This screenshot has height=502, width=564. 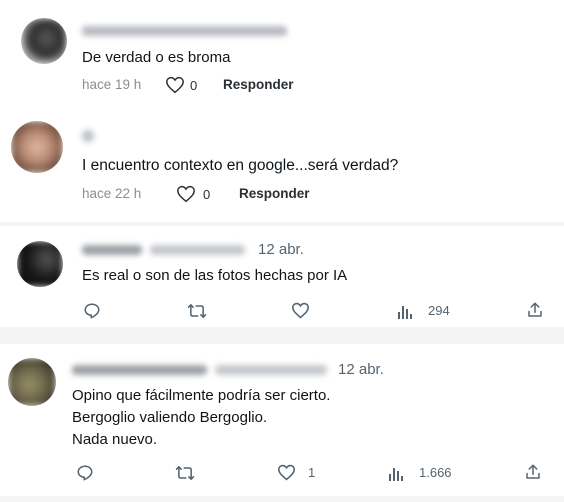 What do you see at coordinates (439, 310) in the screenshot?
I see `views-count: 294` at bounding box center [439, 310].